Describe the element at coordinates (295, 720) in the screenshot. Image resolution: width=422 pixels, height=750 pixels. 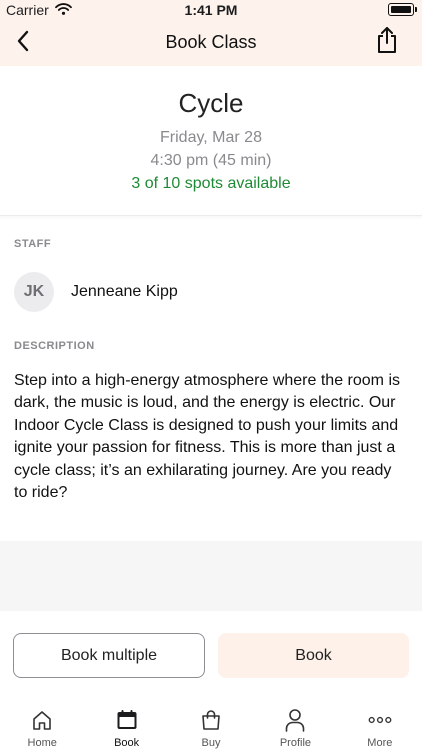
I see `person-icon` at that location.